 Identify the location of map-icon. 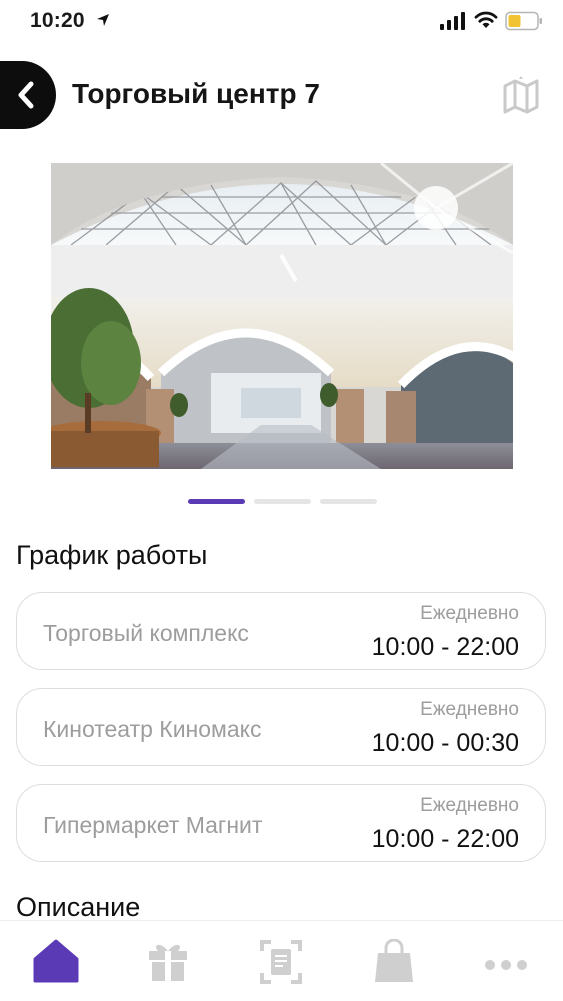
(521, 95).